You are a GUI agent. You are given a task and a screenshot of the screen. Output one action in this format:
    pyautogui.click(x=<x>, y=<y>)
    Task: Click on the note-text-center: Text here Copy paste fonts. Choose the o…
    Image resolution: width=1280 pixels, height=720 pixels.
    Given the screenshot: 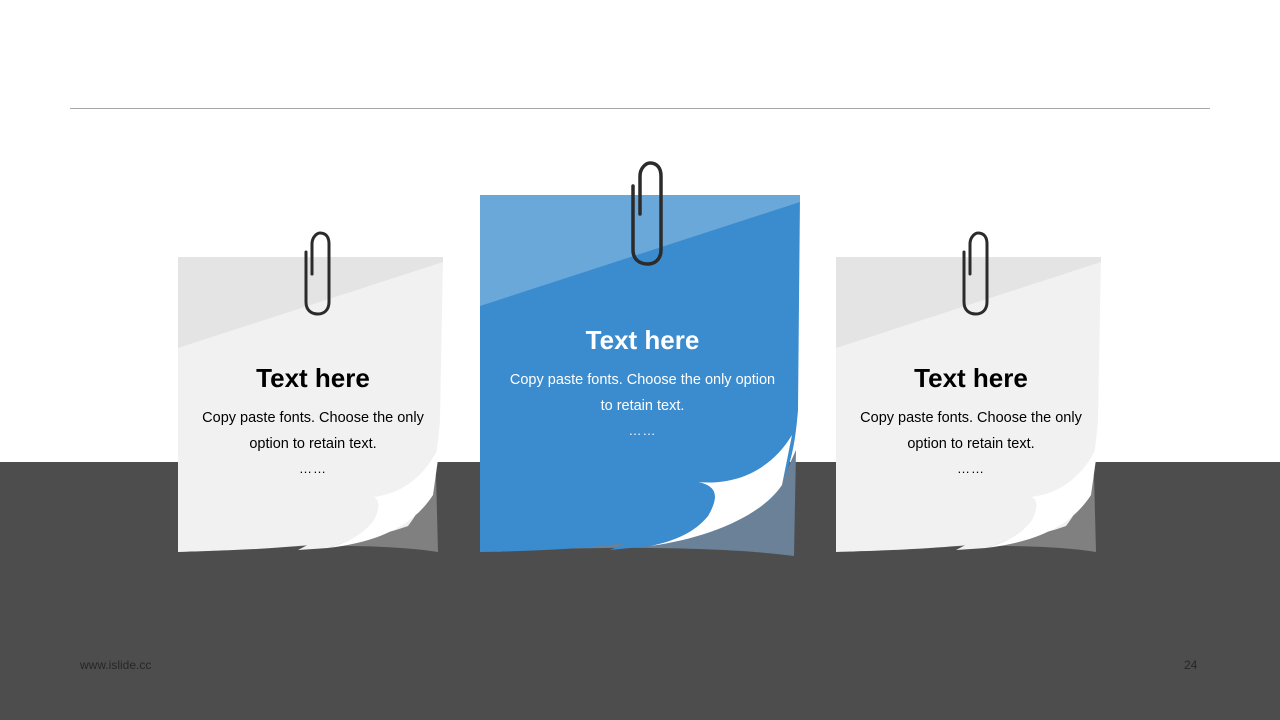 What is the action you would take?
    pyautogui.click(x=642, y=382)
    